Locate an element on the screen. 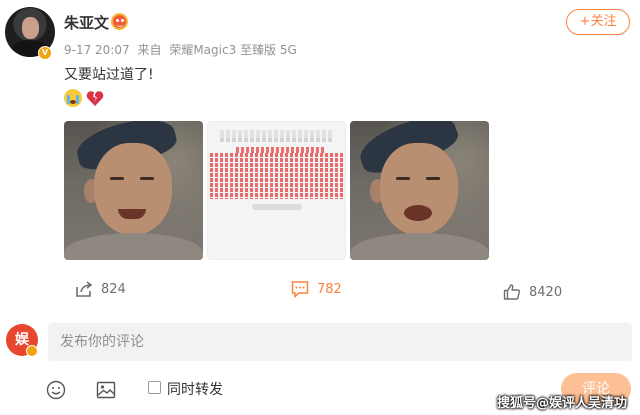 Image resolution: width=640 pixels, height=415 pixels. share-icon is located at coordinates (84, 289).